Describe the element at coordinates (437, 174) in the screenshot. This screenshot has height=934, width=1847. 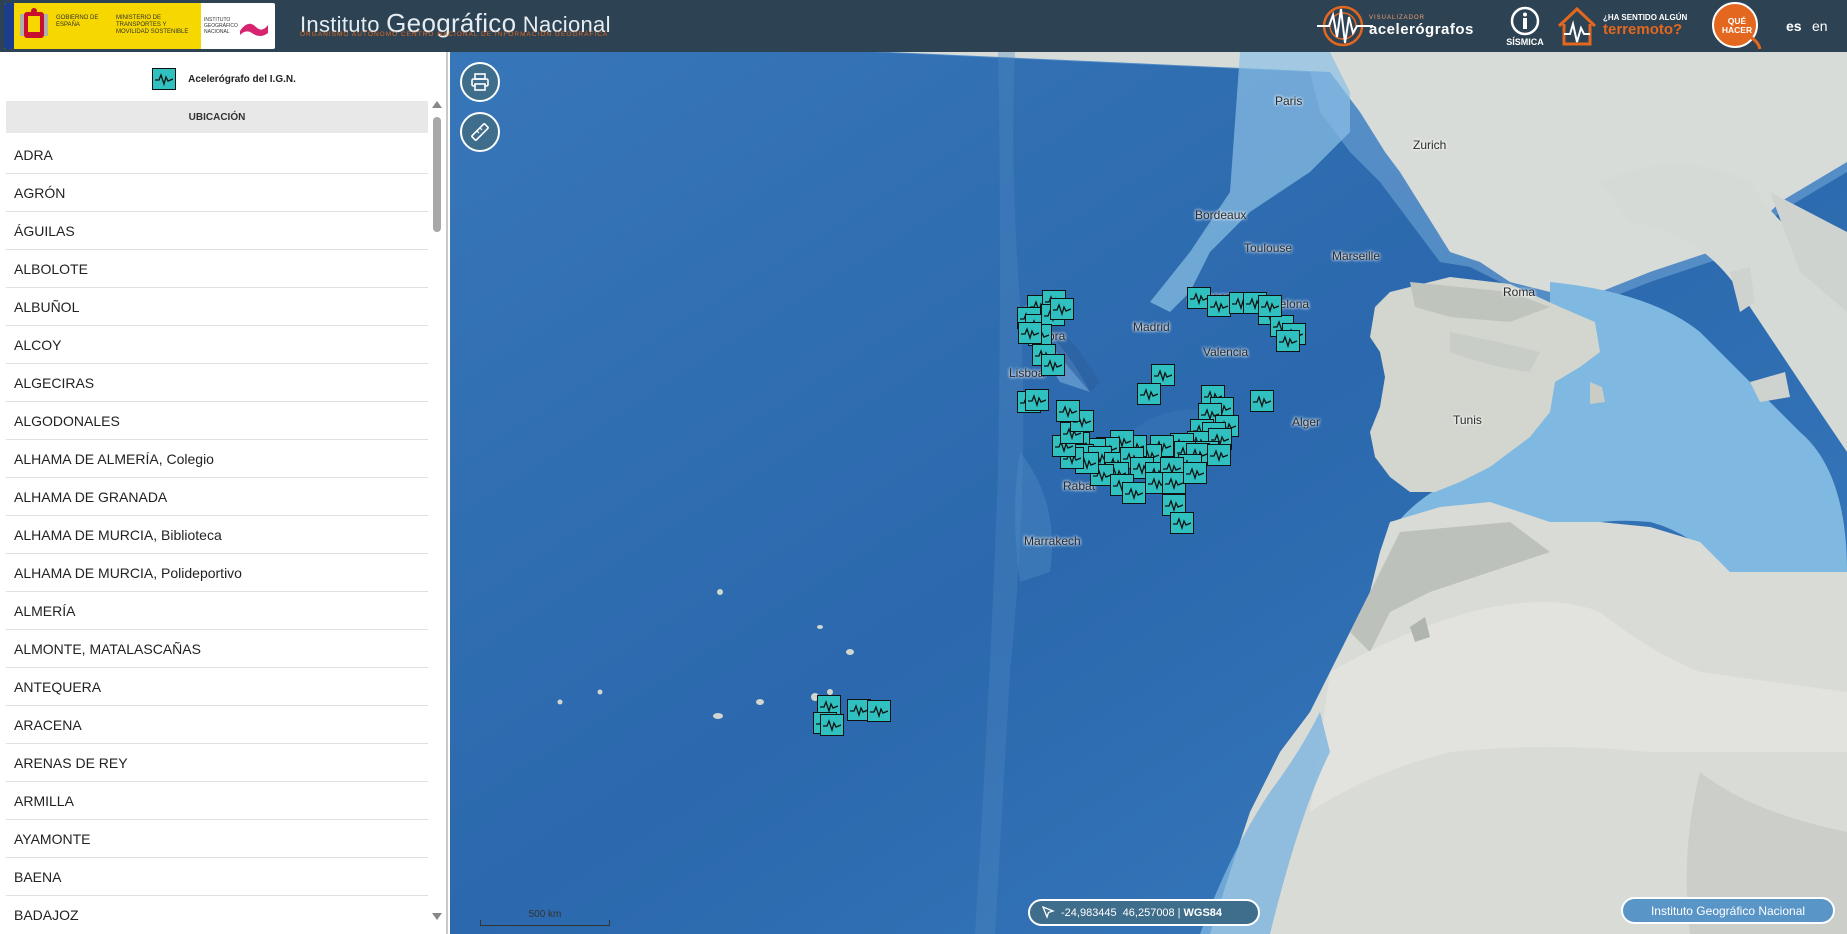
I see `scroll-thumb` at that location.